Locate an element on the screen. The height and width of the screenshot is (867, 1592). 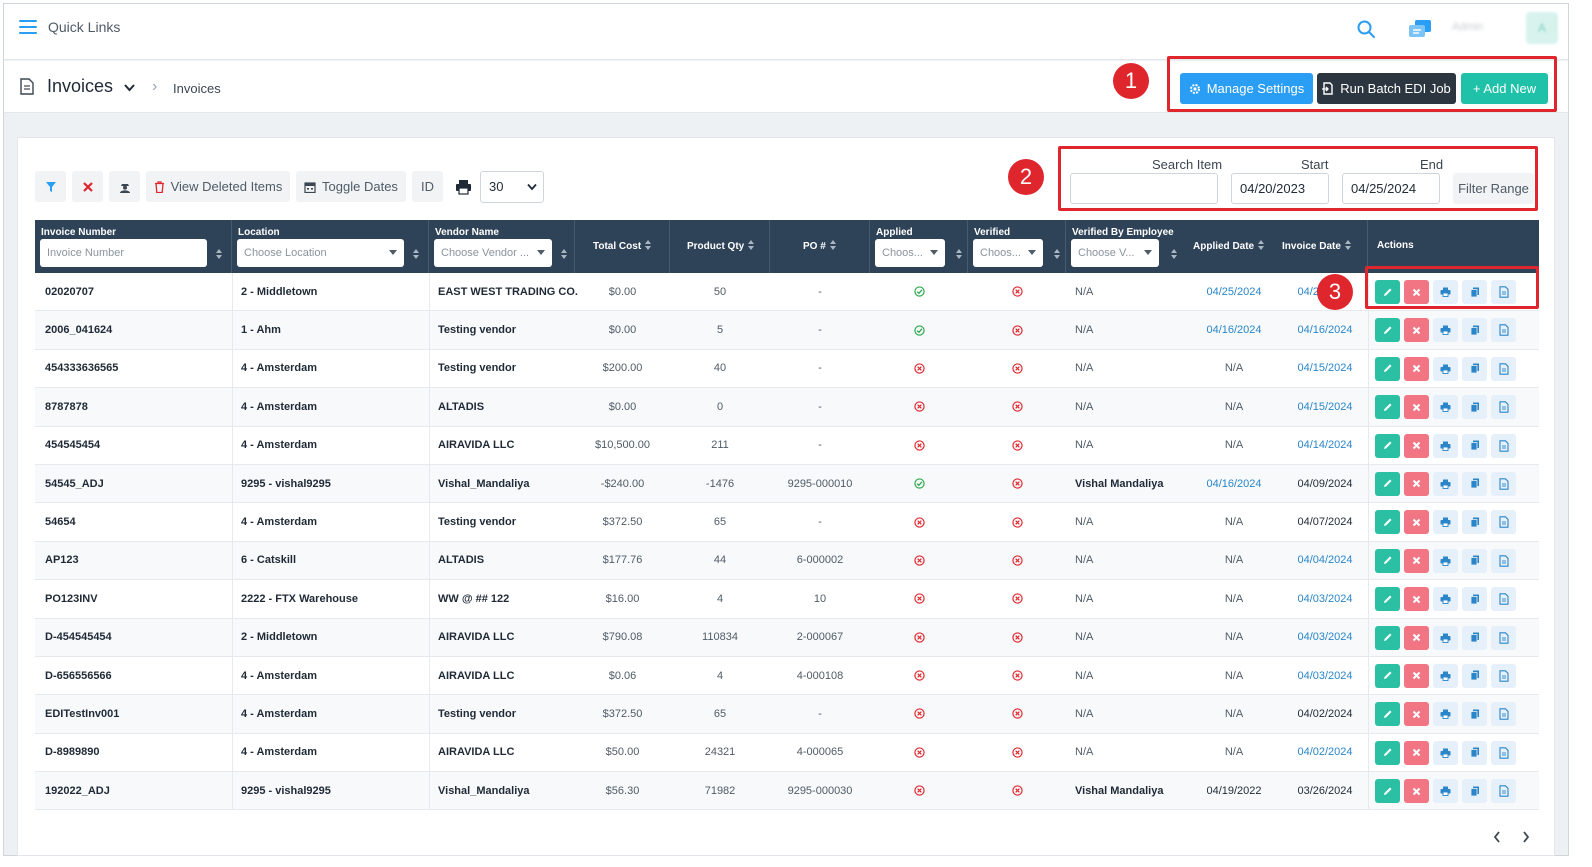
location-filter-select: Choose Location is located at coordinates (320, 253).